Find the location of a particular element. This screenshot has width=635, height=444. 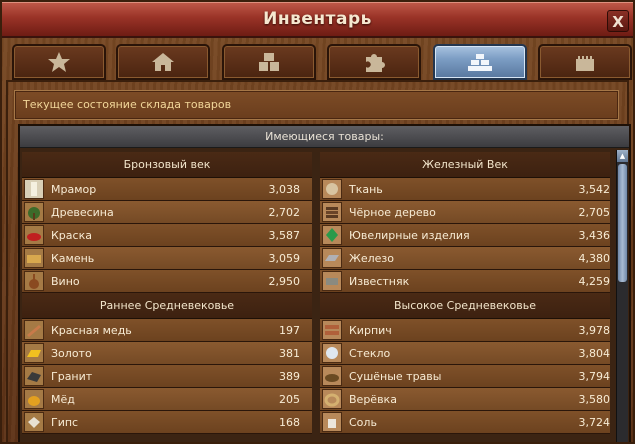

tab-goods is located at coordinates (480, 62).